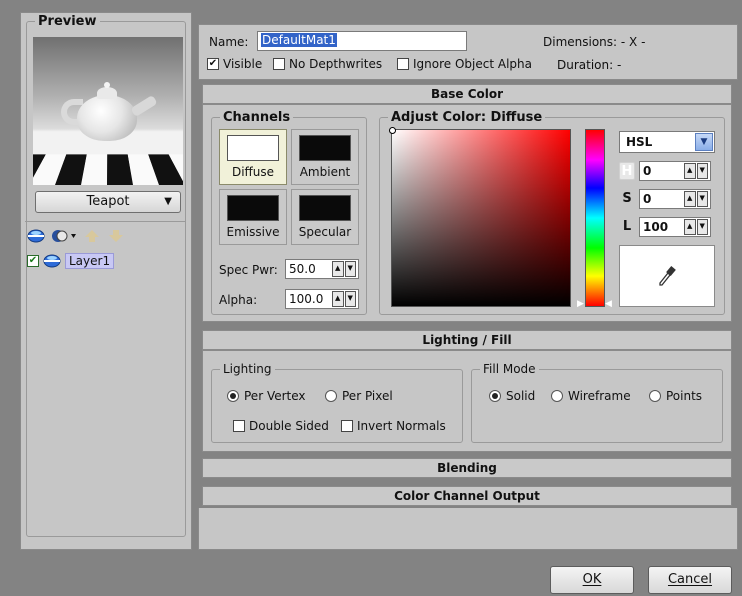 The width and height of the screenshot is (742, 596). I want to click on move-layer-down-icon, so click(116, 236).